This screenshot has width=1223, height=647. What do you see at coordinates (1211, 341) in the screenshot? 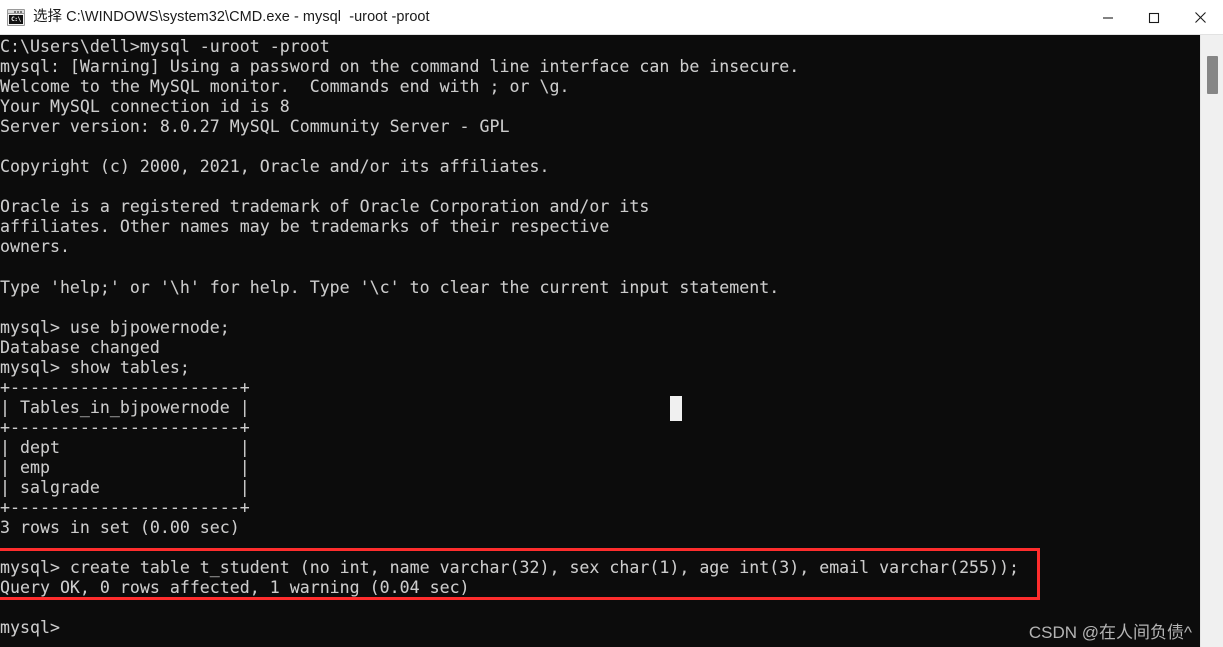
I see `vertical-scrollbar` at bounding box center [1211, 341].